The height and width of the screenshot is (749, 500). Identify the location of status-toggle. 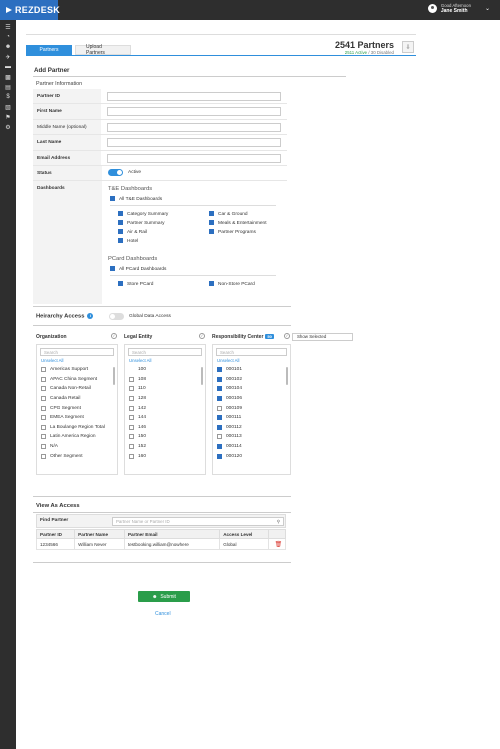
(115, 172).